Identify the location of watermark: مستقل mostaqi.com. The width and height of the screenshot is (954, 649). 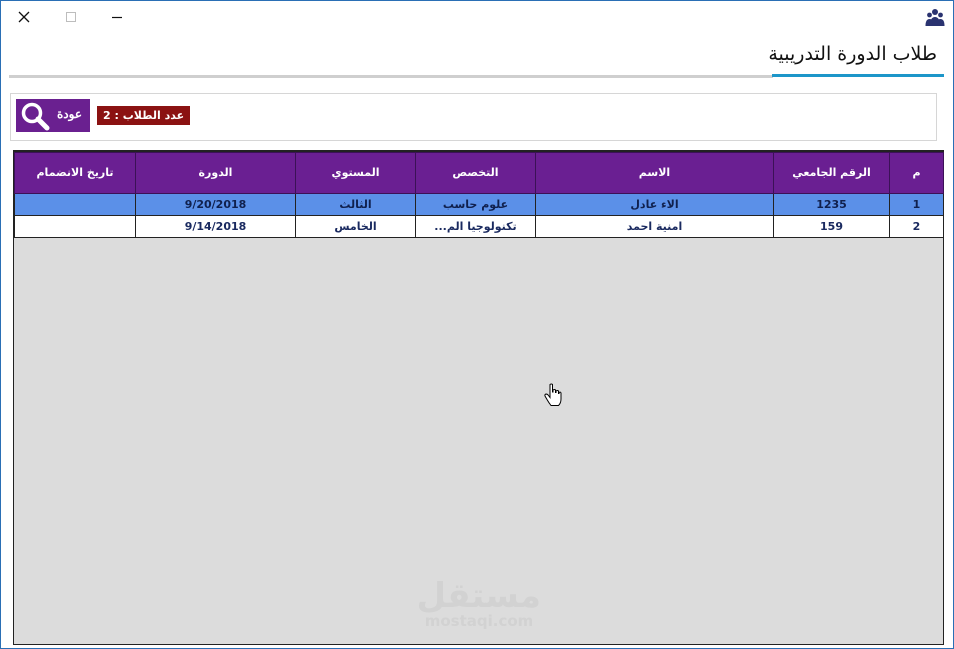
(479, 604).